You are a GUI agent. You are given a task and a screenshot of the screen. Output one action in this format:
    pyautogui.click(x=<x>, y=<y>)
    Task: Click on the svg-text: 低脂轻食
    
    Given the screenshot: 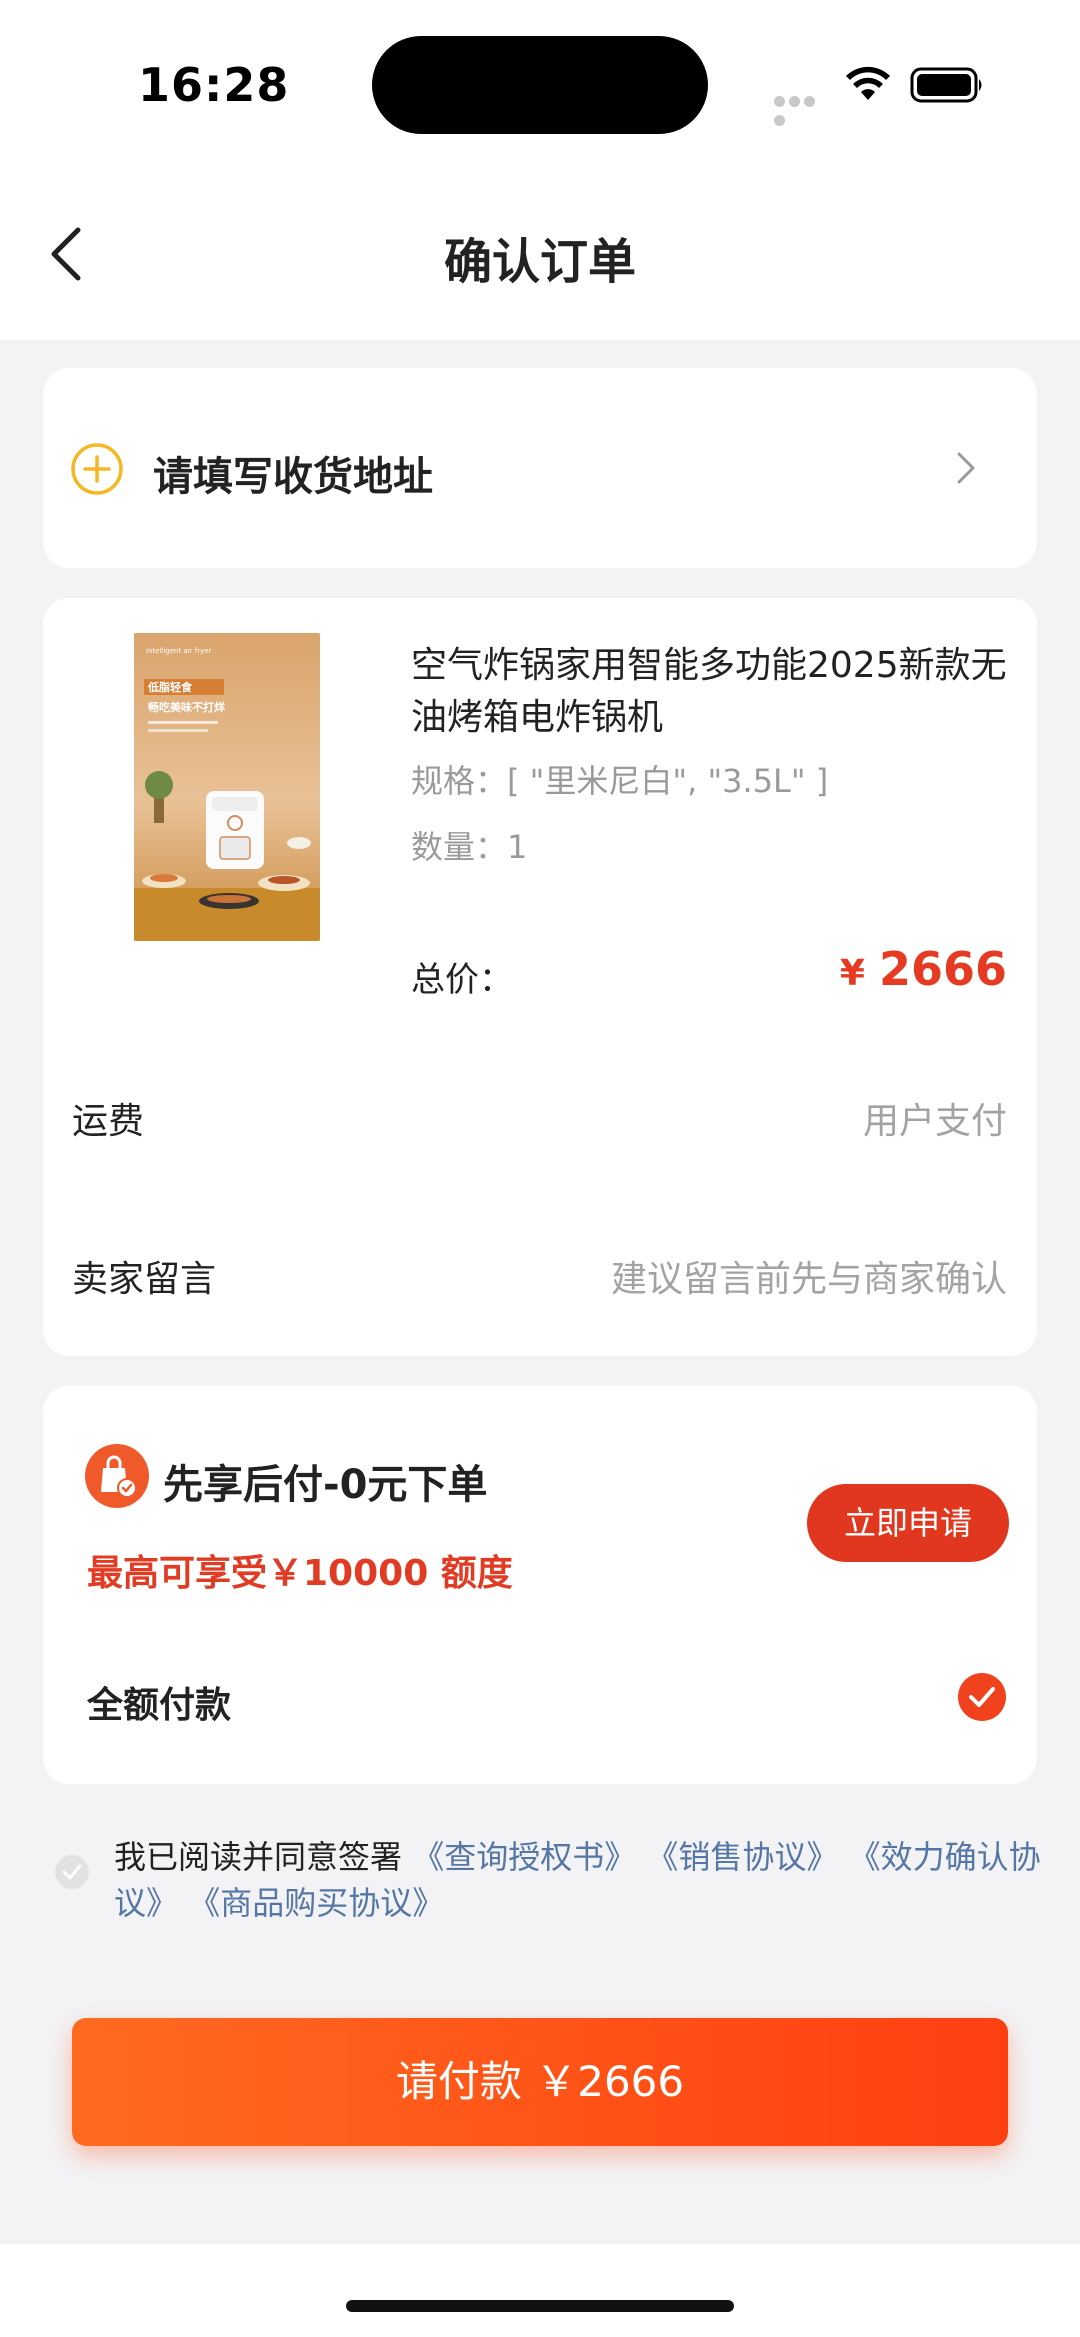 What is the action you would take?
    pyautogui.click(x=170, y=687)
    